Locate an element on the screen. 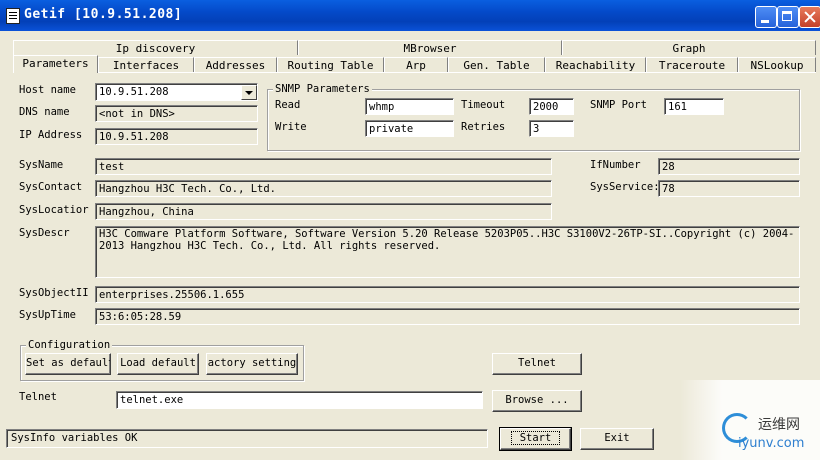  status-bar: SysInfo variables OK is located at coordinates (247, 438).